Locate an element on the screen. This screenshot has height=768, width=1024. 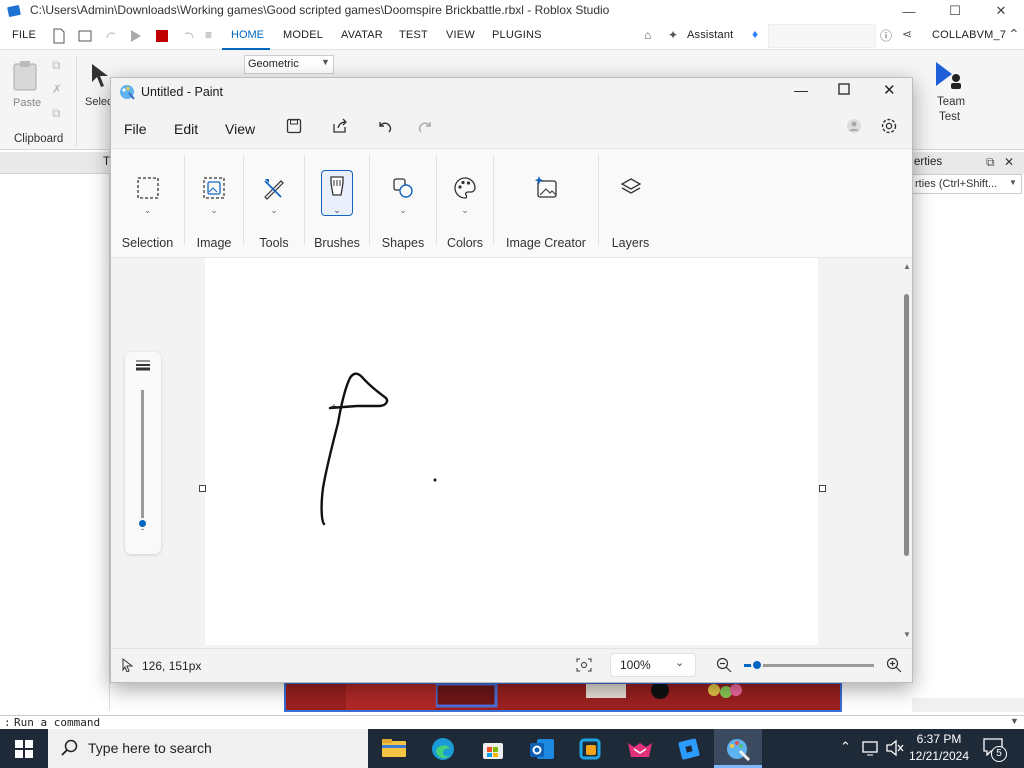
zoom-dropdown: 100% ⌄ is located at coordinates (653, 665).